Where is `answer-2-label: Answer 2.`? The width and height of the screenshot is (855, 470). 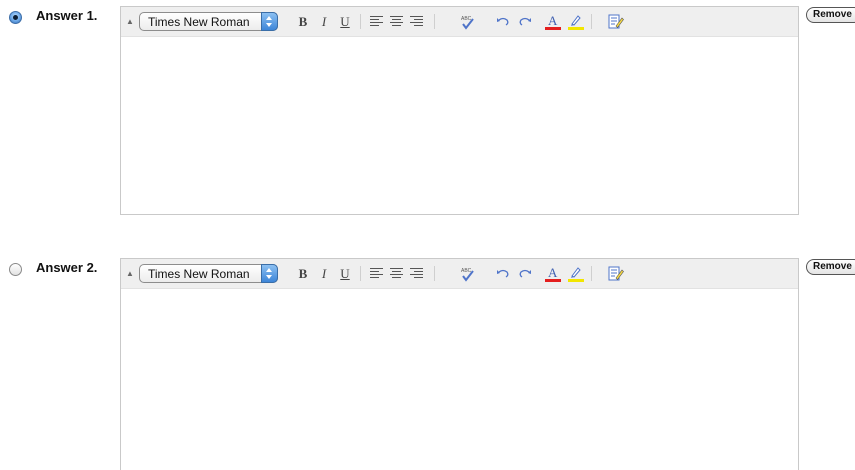 answer-2-label: Answer 2. is located at coordinates (67, 267).